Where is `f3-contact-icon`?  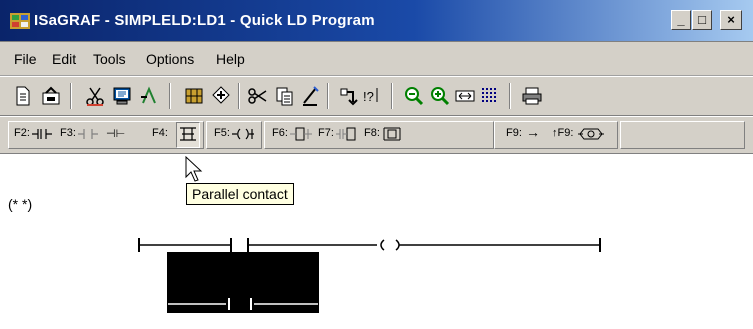
f3-contact-icon is located at coordinates (88, 134).